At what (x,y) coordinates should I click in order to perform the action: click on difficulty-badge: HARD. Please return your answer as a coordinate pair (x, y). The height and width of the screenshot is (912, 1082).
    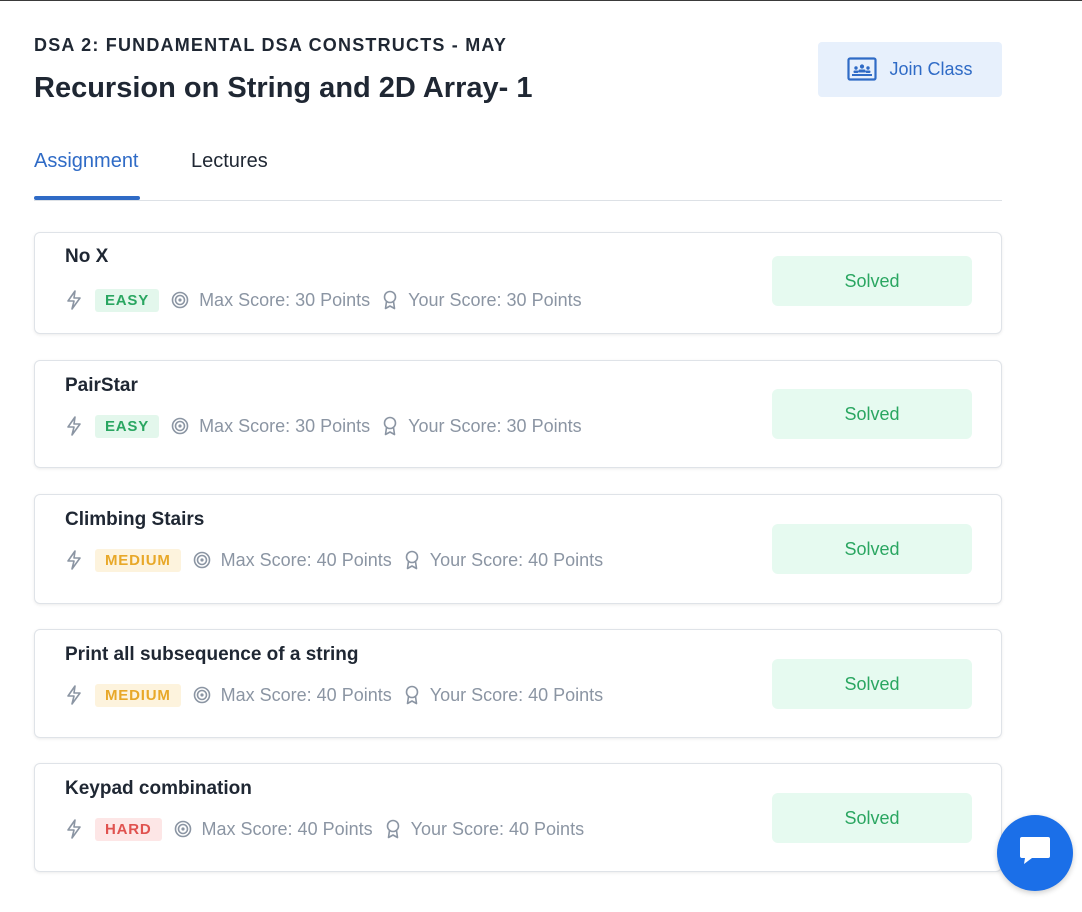
    Looking at the image, I should click on (128, 829).